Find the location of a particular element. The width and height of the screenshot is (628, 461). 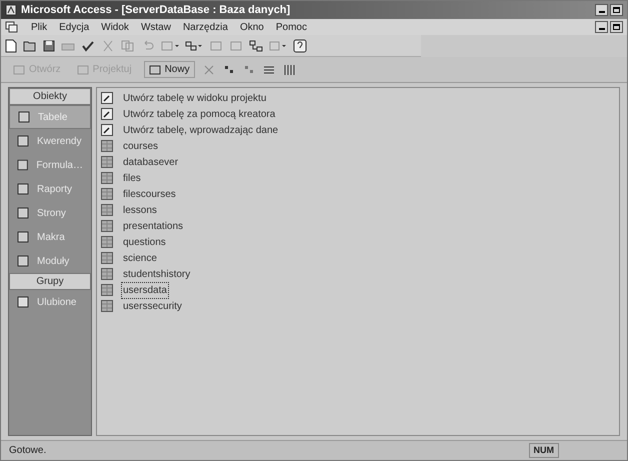

list-item: databasever is located at coordinates (150, 162).